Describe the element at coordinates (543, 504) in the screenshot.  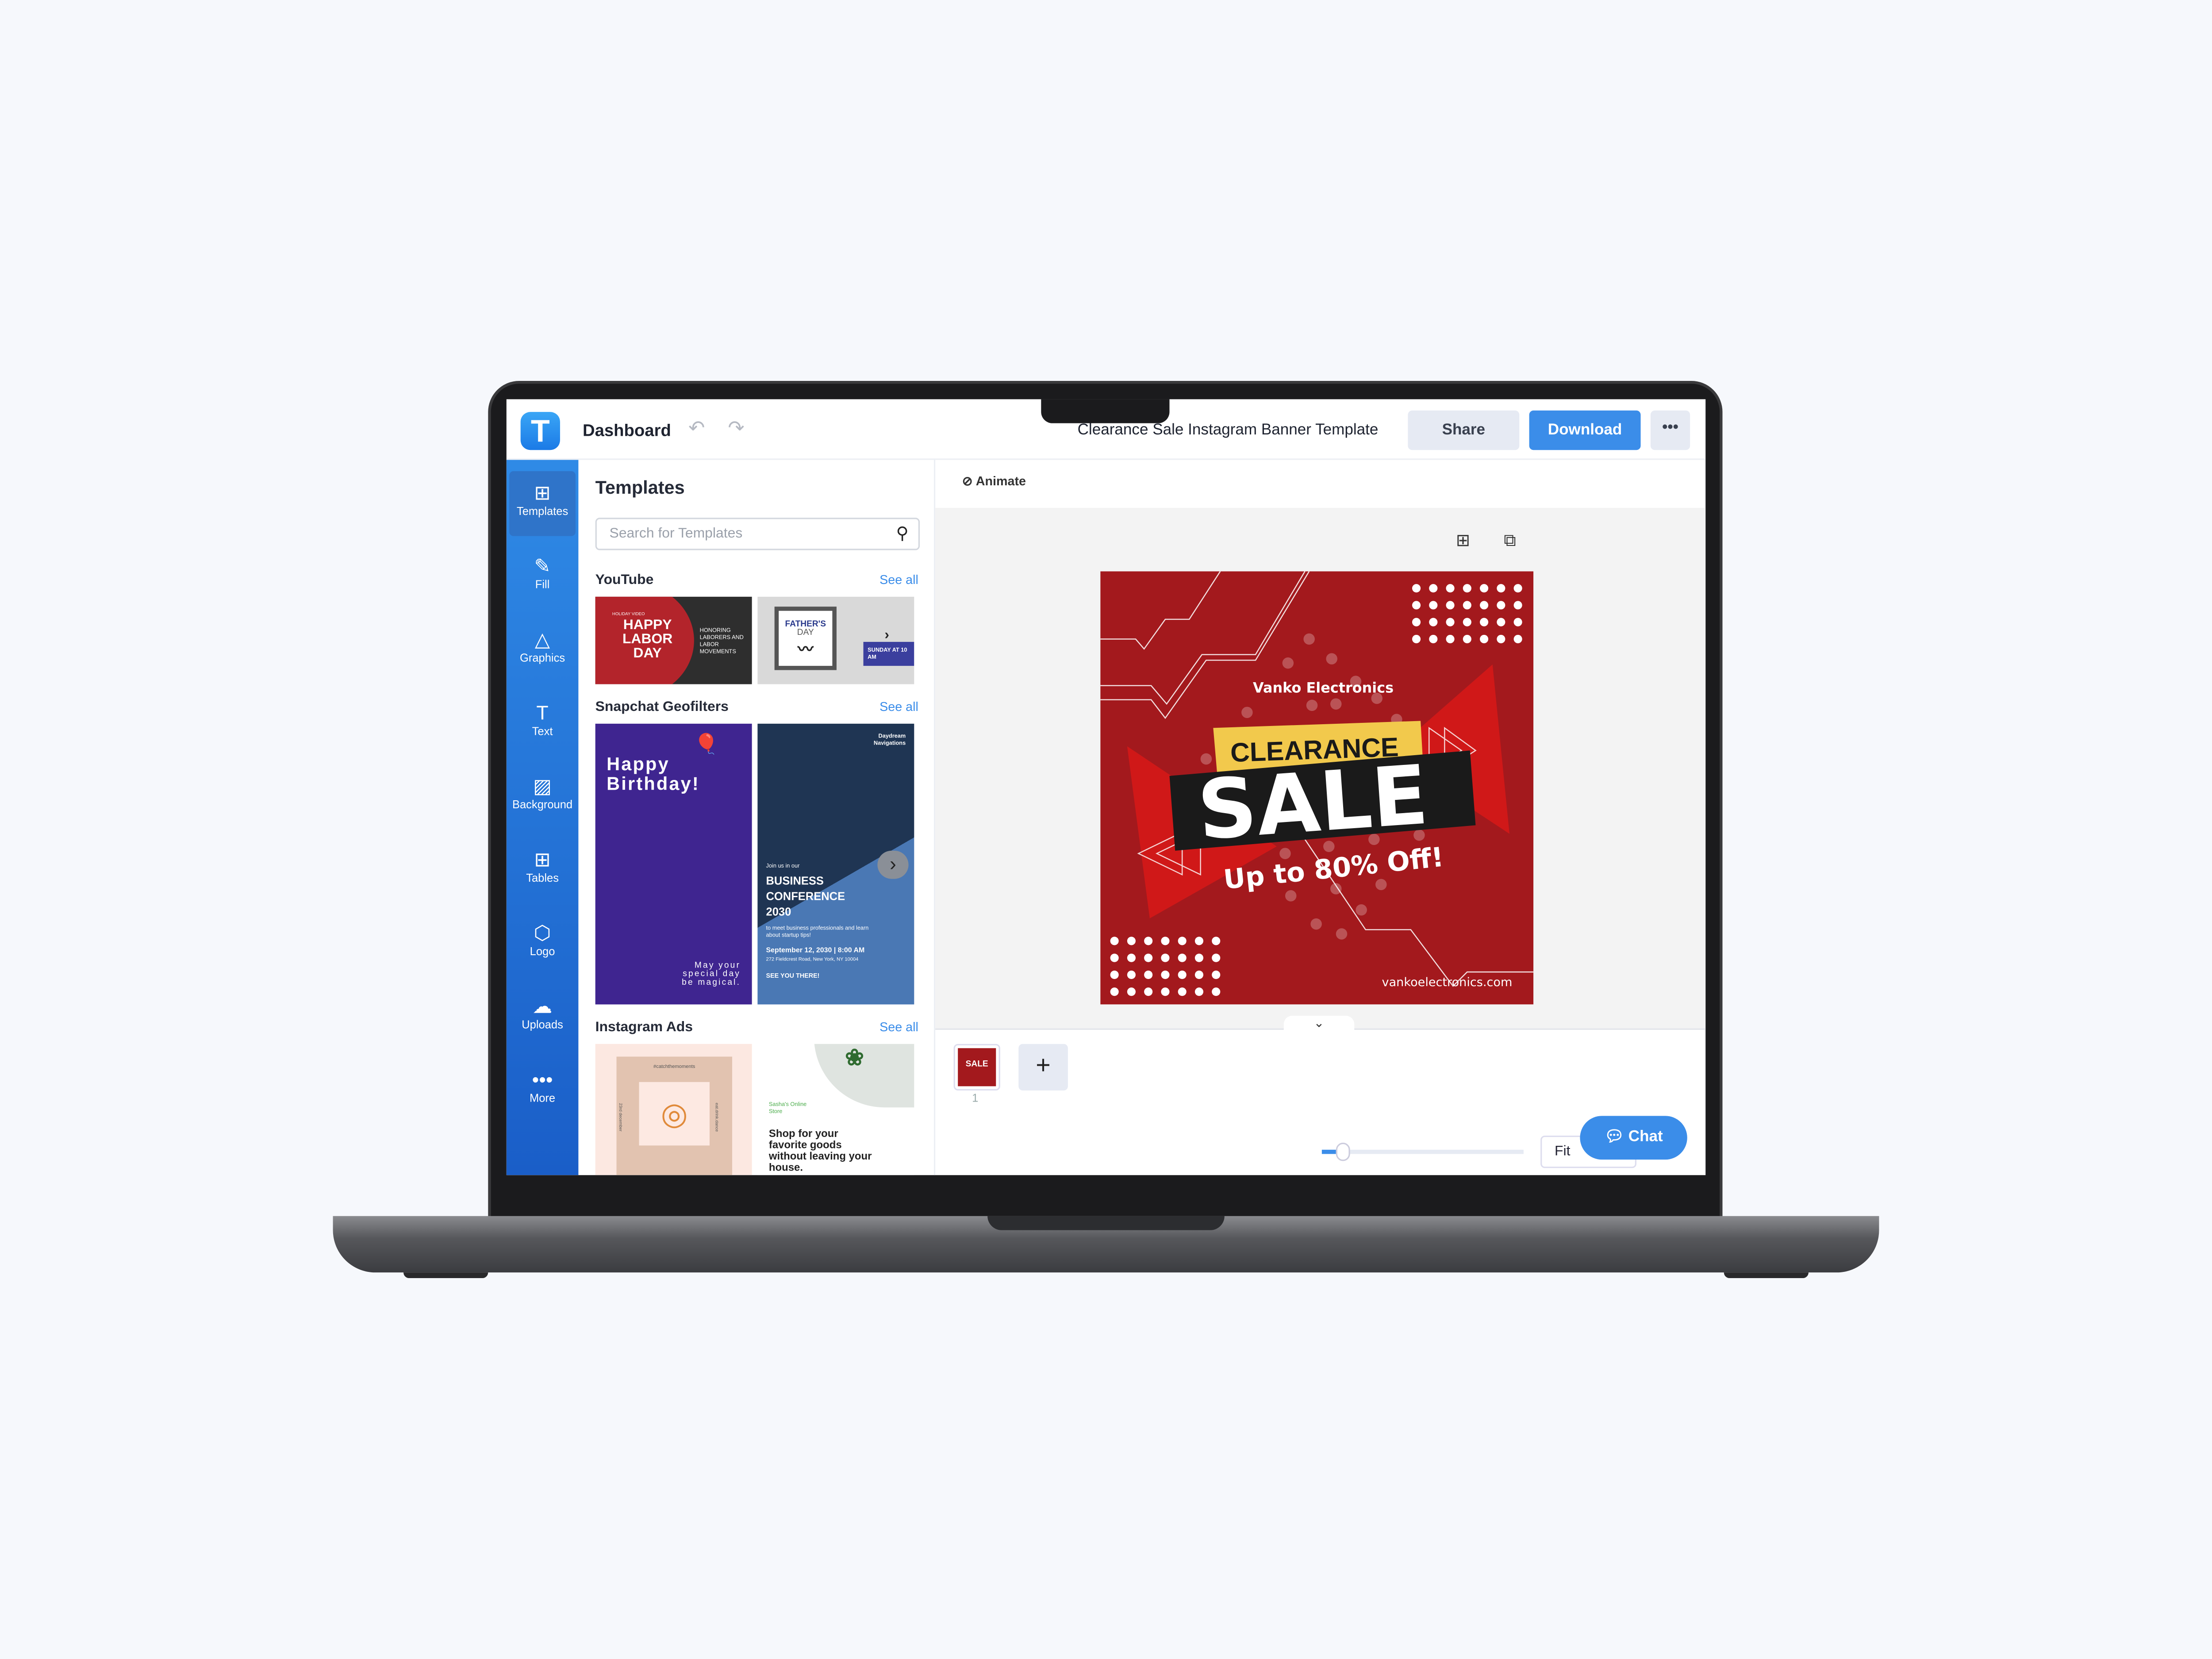
I see `sidebar-item-templates: ⊞ Templates` at that location.